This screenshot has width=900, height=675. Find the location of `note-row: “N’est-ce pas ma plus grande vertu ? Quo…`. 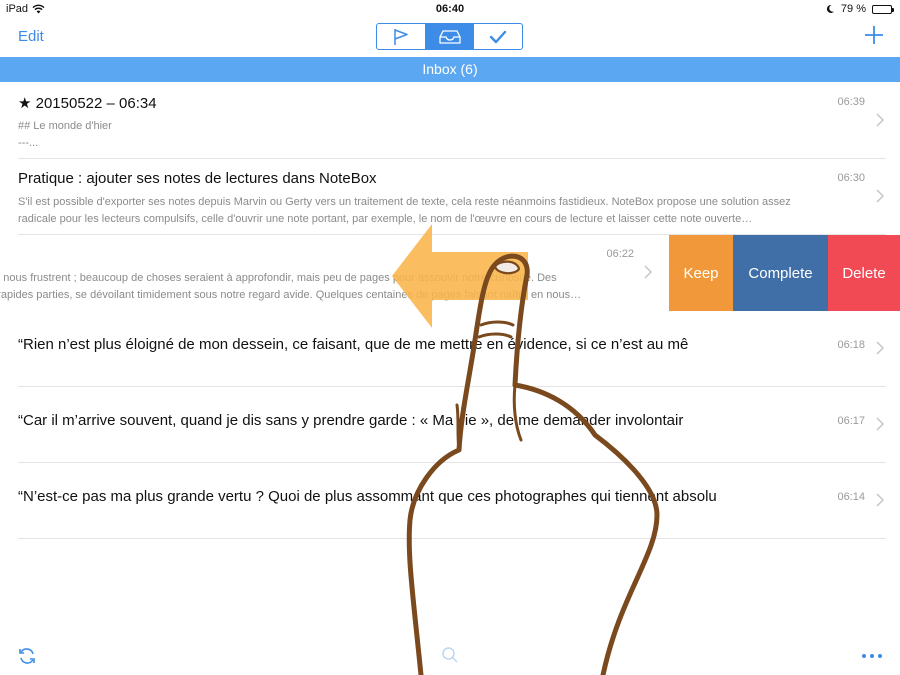

note-row: “N’est-ce pas ma plus grande vertu ? Quo… is located at coordinates (450, 501).